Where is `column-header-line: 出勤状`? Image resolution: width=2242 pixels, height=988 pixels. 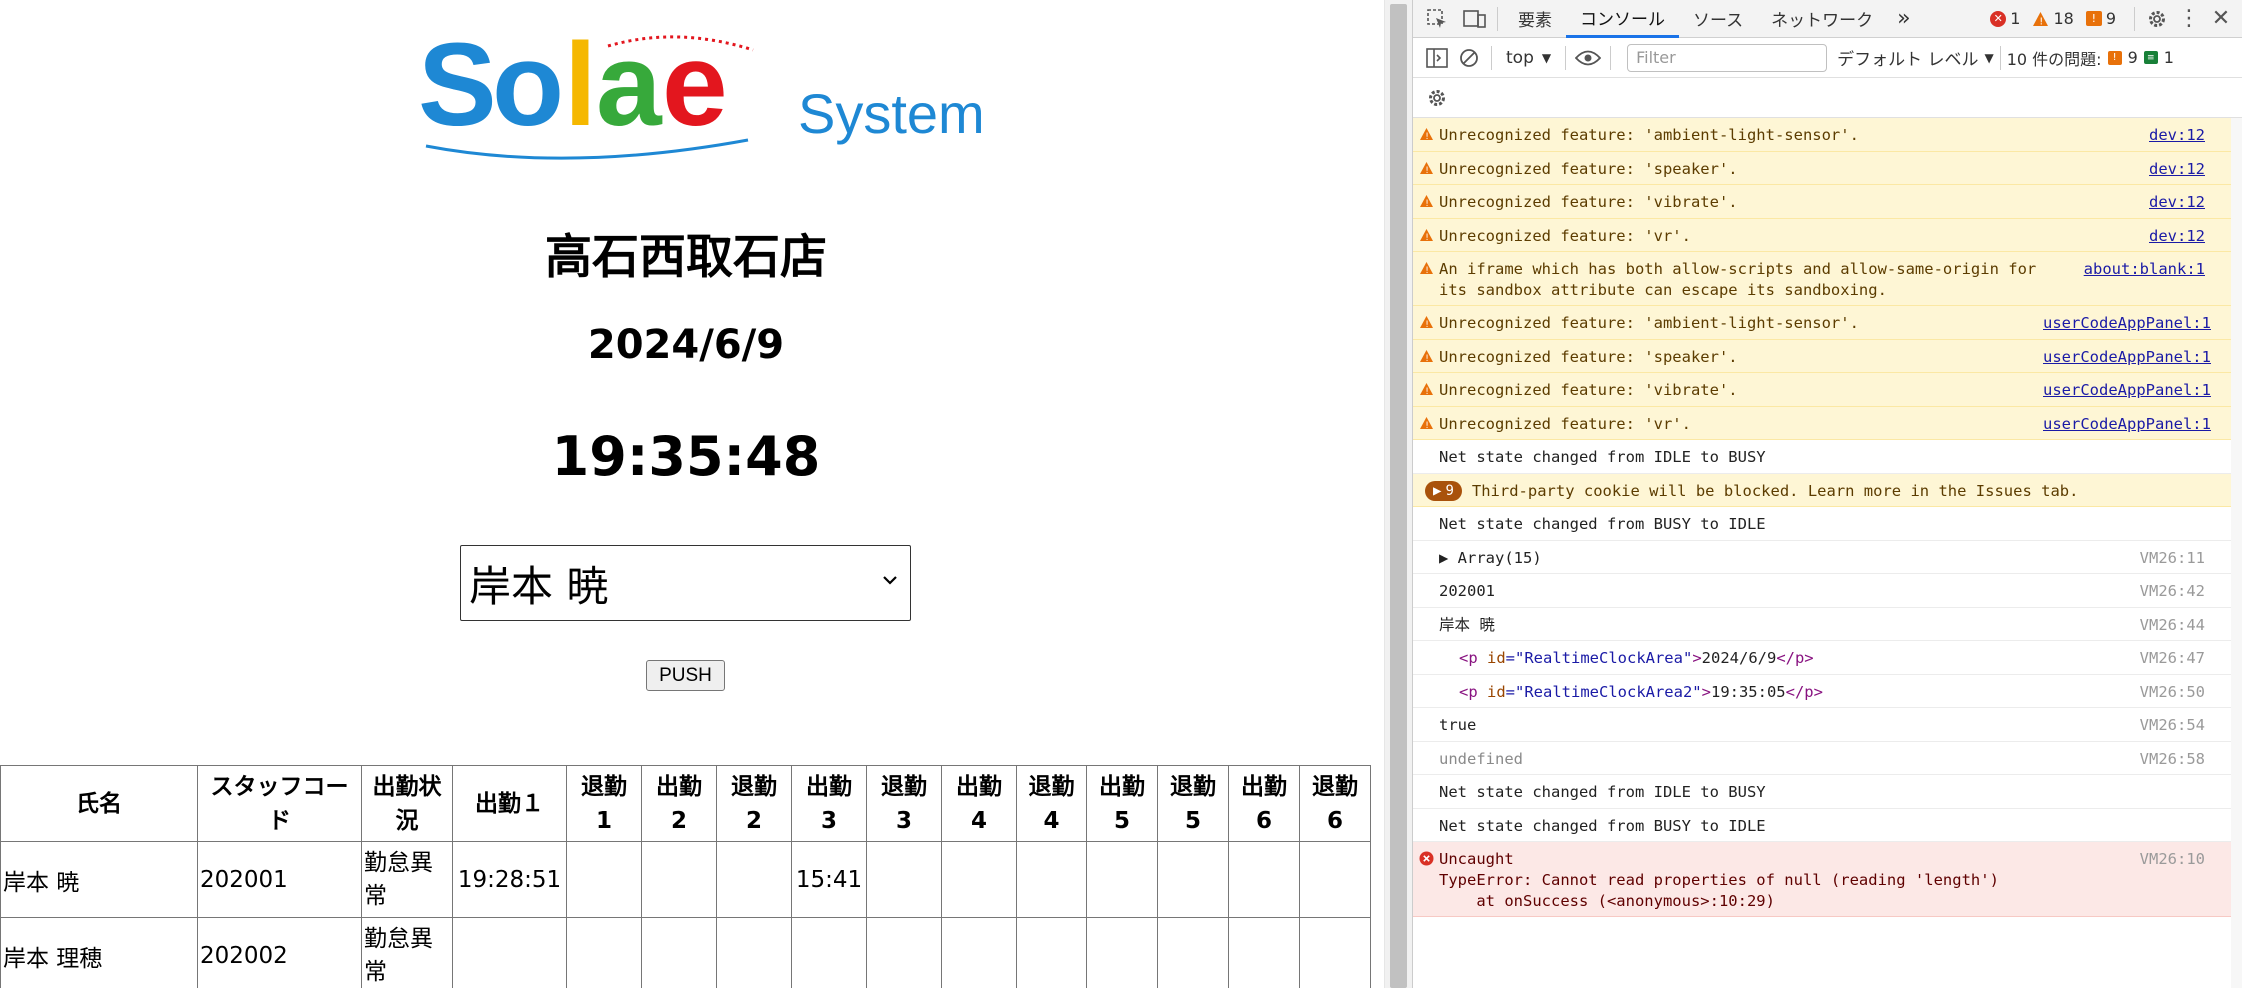 column-header-line: 出勤状 is located at coordinates (407, 786).